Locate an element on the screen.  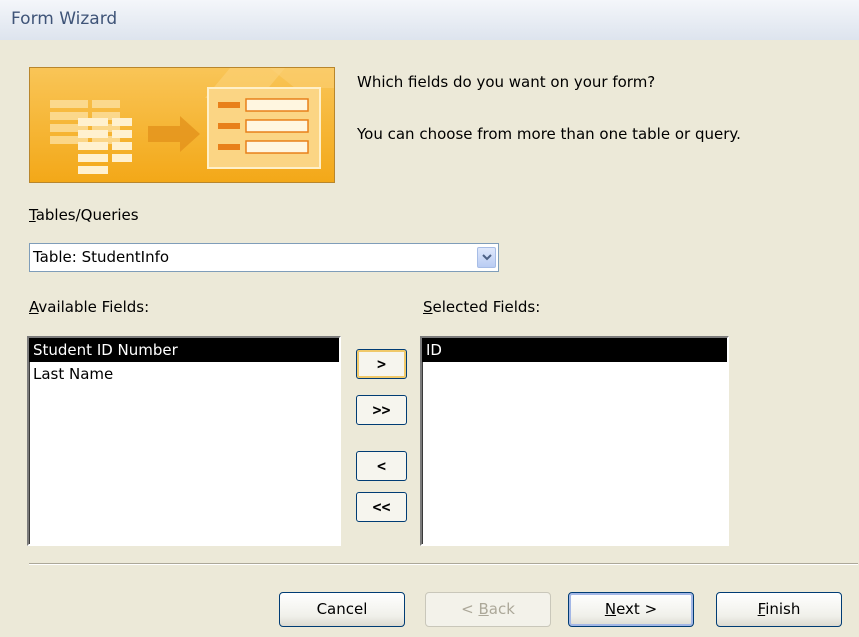
dropdown-arrow-button is located at coordinates (486, 257).